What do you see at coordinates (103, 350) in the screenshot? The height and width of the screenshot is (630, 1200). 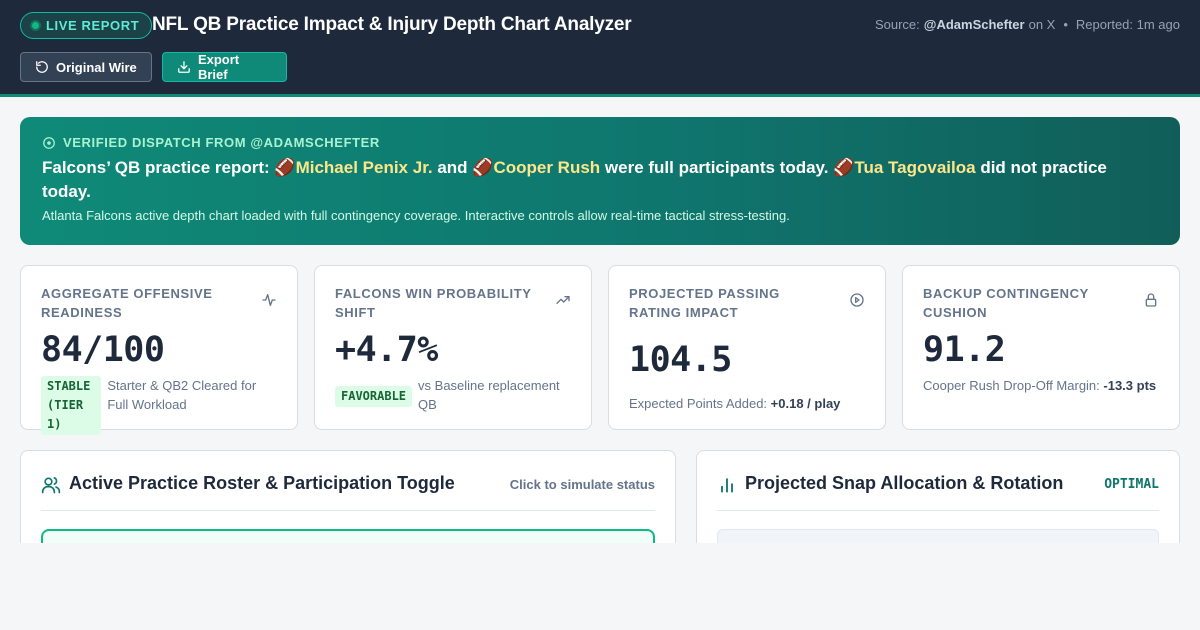 I see `stat-value: 84/100` at bounding box center [103, 350].